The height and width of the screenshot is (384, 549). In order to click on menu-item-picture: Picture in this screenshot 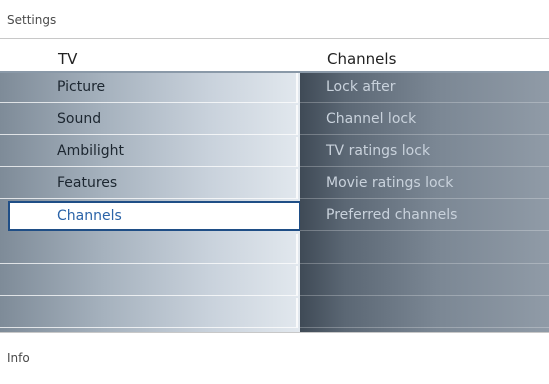, I will do `click(149, 88)`.